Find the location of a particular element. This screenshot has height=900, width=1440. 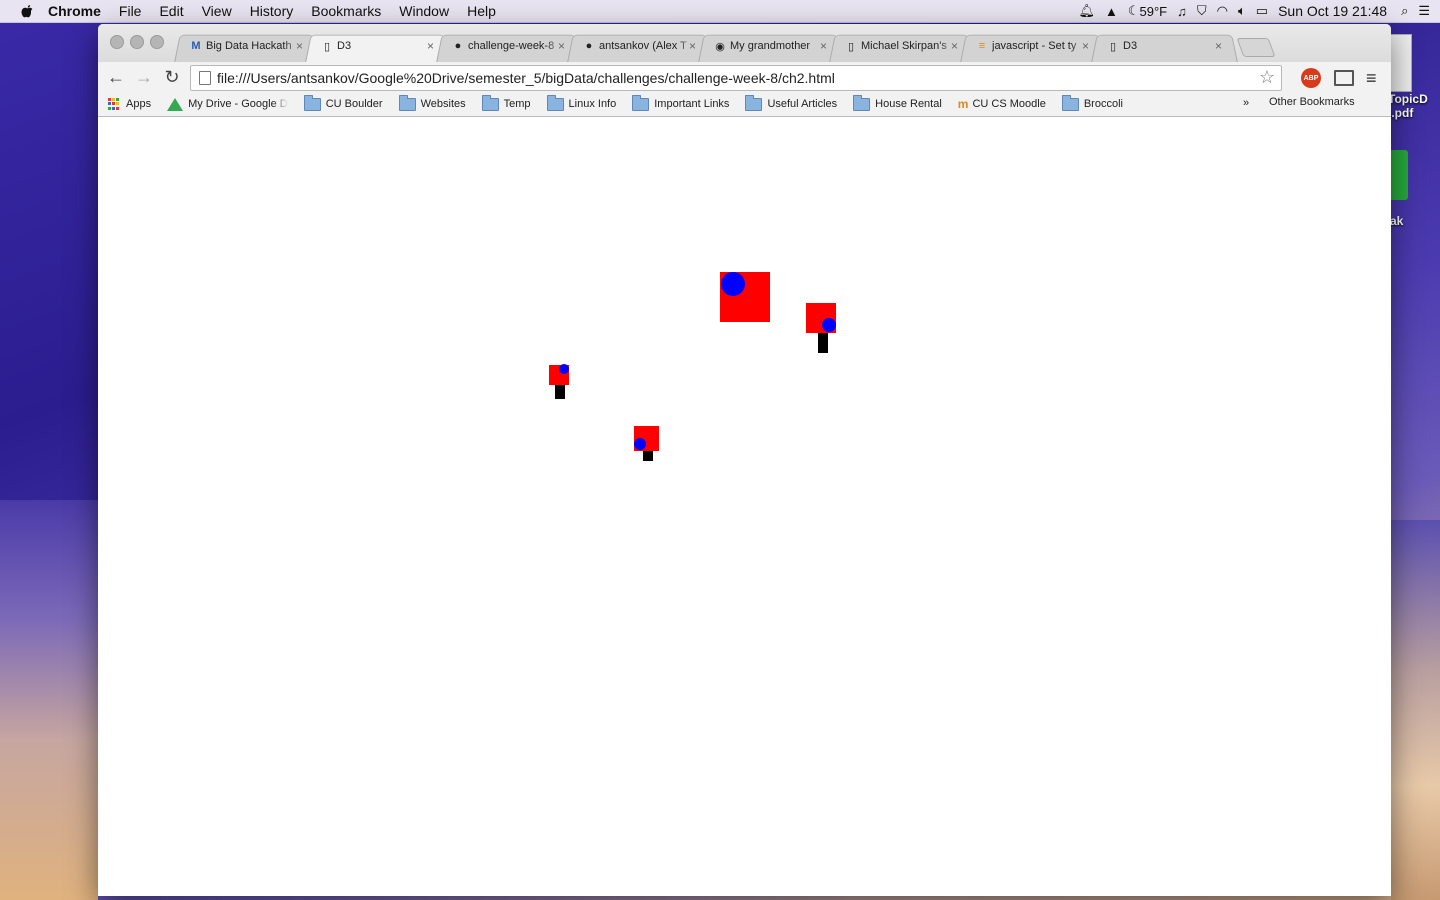

bookmark-important-links: Important Links is located at coordinates (681, 102).